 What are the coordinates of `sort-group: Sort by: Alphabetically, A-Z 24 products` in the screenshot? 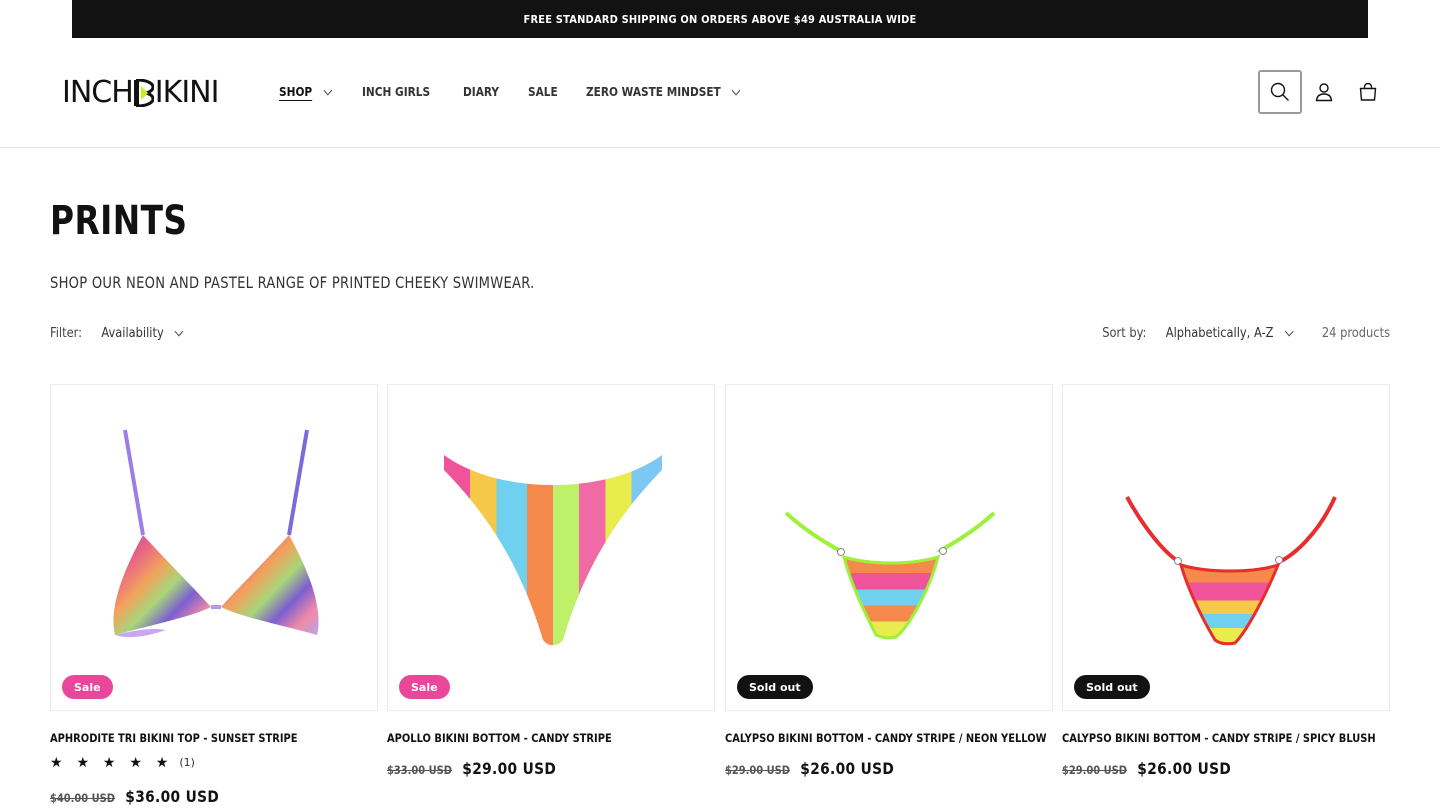 It's located at (1246, 333).